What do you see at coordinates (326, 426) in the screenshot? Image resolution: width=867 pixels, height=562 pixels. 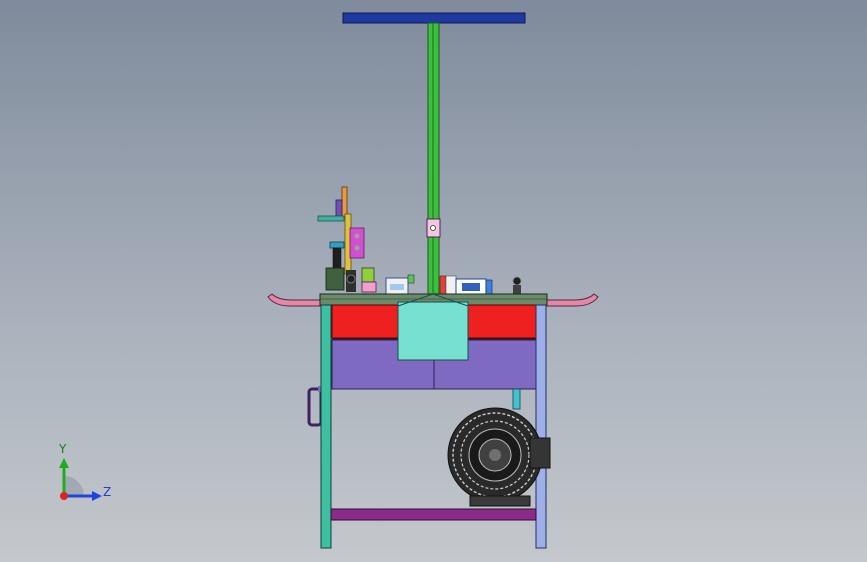 I see `leg-left` at bounding box center [326, 426].